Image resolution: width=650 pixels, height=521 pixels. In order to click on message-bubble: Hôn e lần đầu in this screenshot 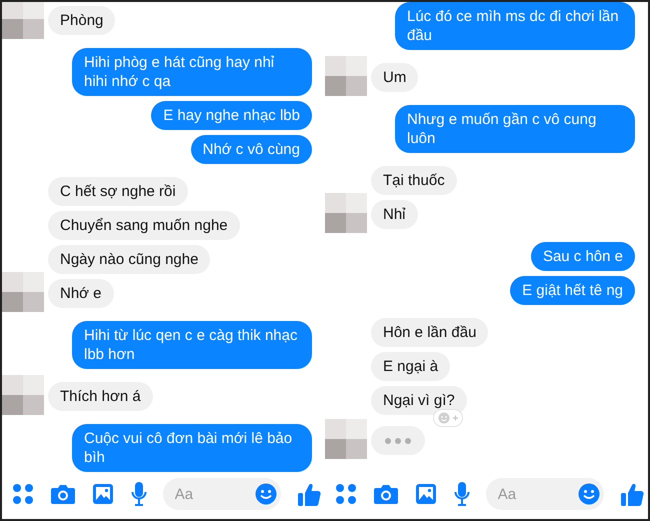, I will do `click(429, 332)`.